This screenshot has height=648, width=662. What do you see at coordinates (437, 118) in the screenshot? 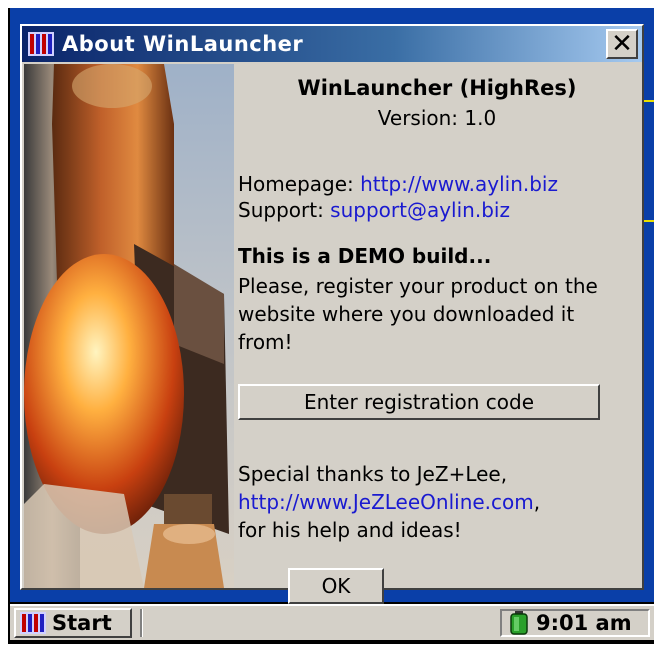
I see `version-text: Version: 1.0` at bounding box center [437, 118].